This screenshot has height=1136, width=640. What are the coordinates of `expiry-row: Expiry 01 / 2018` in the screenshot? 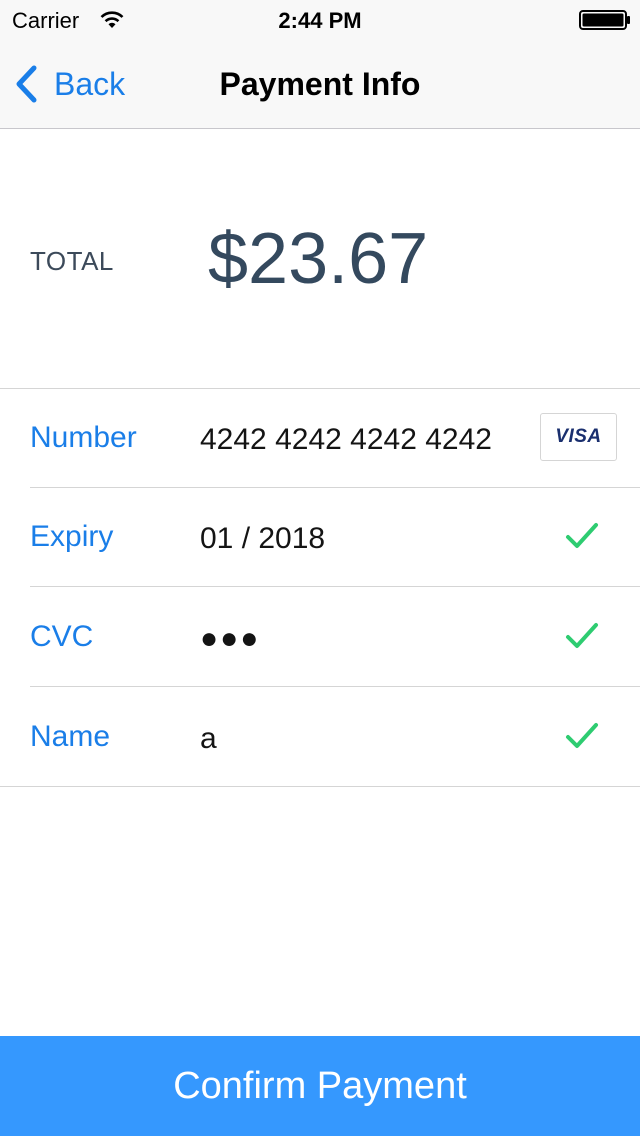 It's located at (320, 537).